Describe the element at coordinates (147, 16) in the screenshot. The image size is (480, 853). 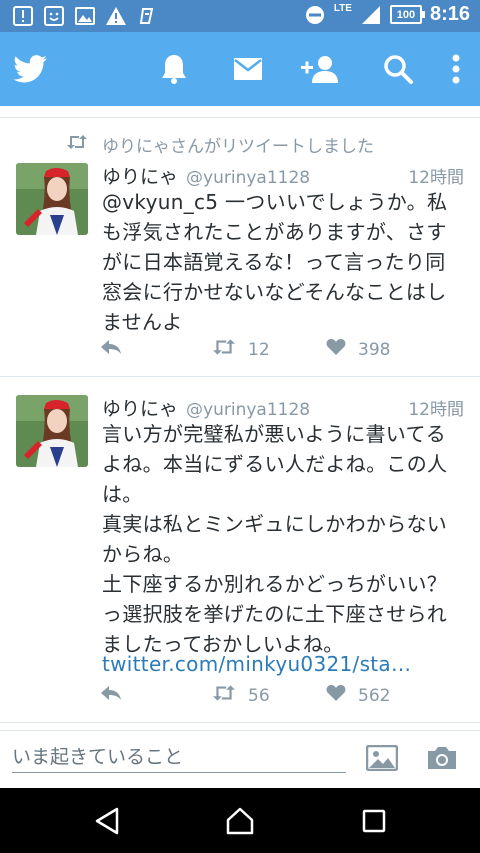
I see `sync-notification-icon` at that location.